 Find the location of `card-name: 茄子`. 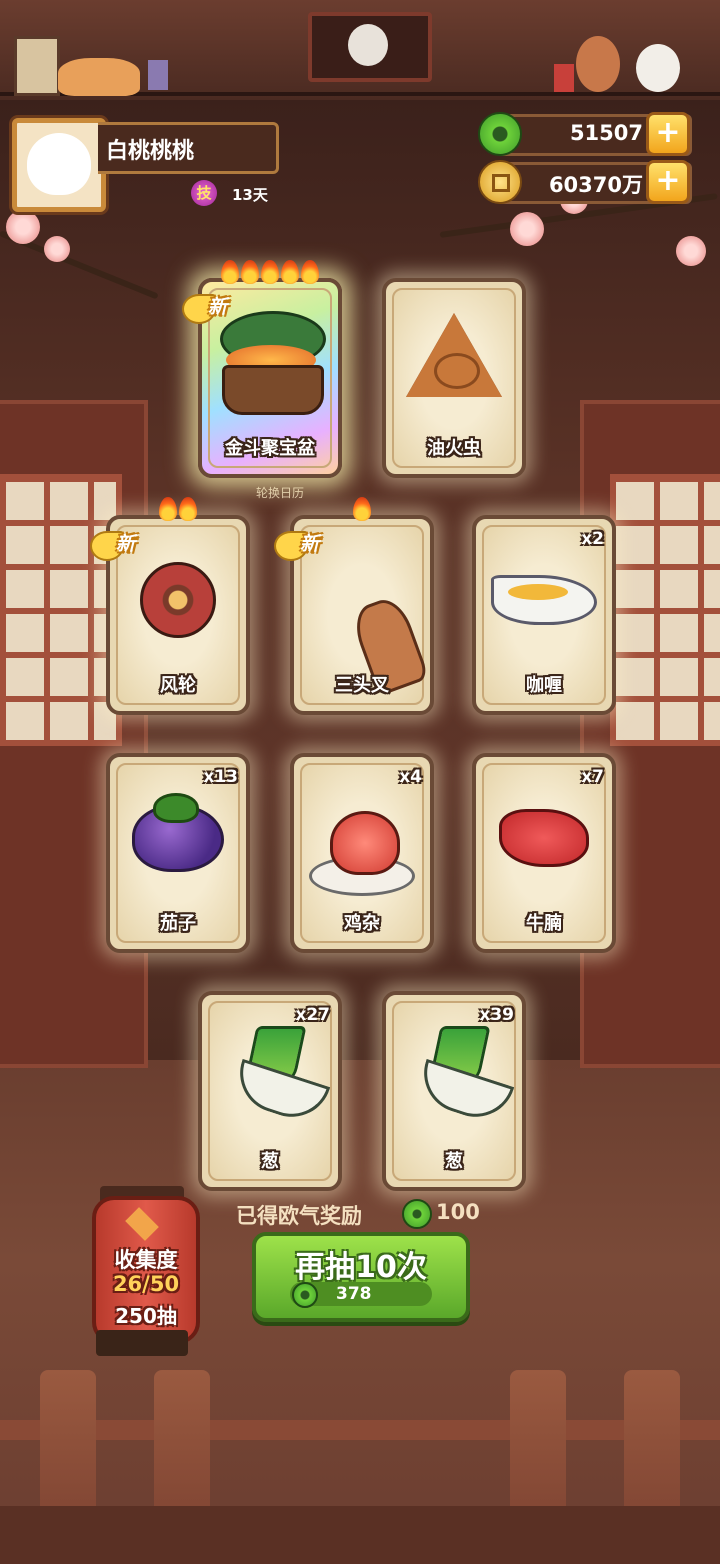

card-name: 茄子 is located at coordinates (178, 923).